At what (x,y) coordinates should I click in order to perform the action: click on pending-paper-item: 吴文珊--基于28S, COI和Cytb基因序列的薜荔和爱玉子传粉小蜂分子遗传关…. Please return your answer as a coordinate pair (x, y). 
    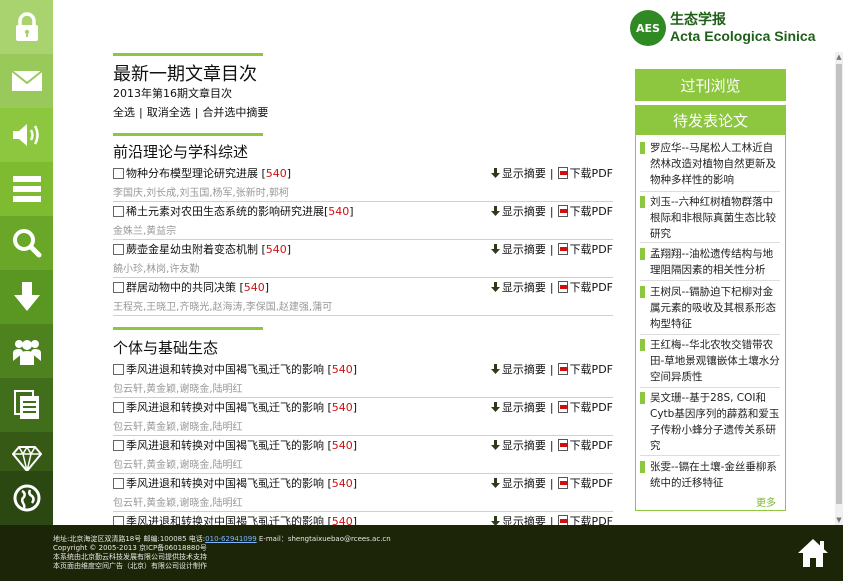
    Looking at the image, I should click on (710, 422).